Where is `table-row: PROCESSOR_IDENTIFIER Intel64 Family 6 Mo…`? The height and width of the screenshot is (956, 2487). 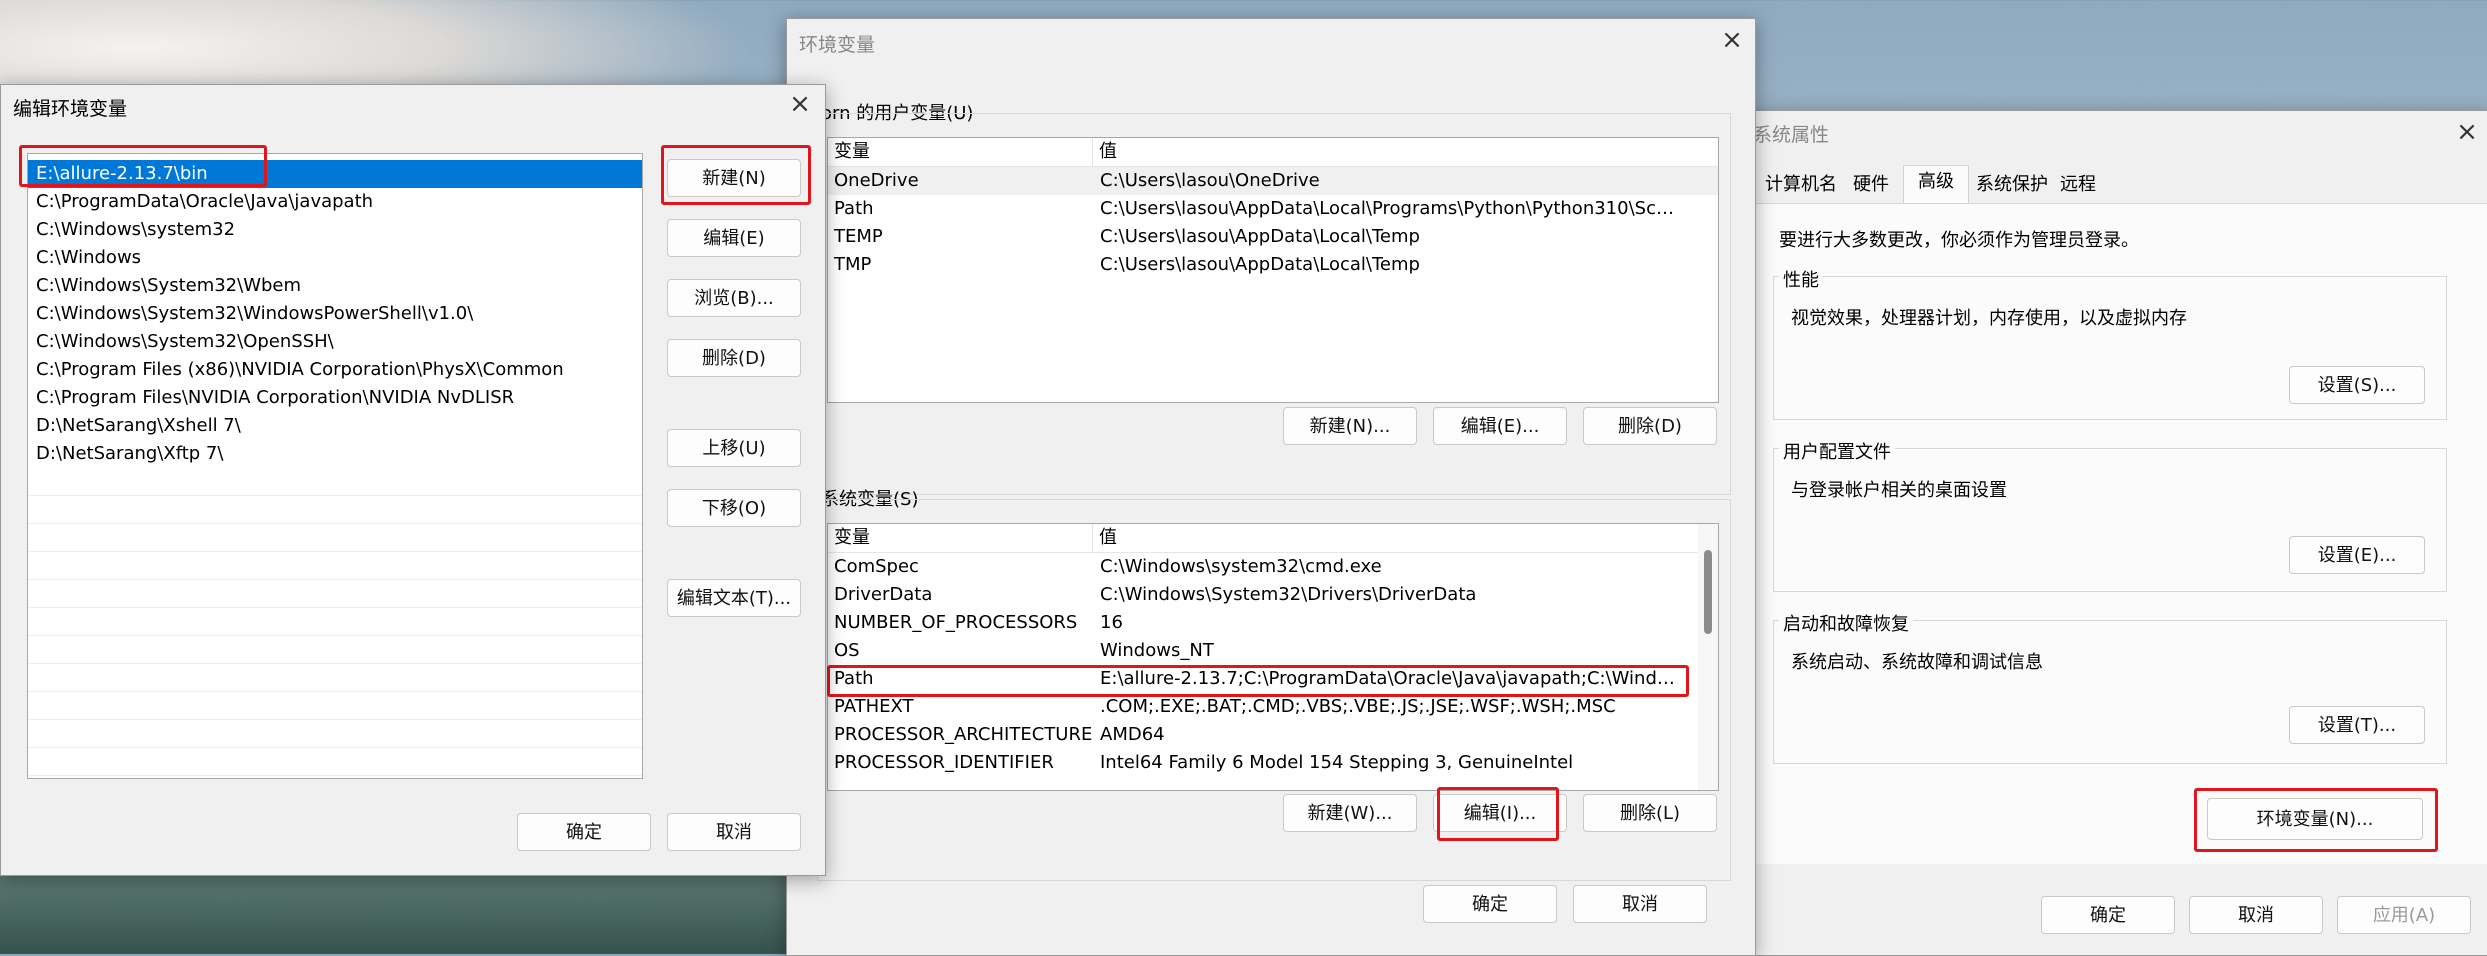 table-row: PROCESSOR_IDENTIFIER Intel64 Family 6 Mo… is located at coordinates (1273, 763).